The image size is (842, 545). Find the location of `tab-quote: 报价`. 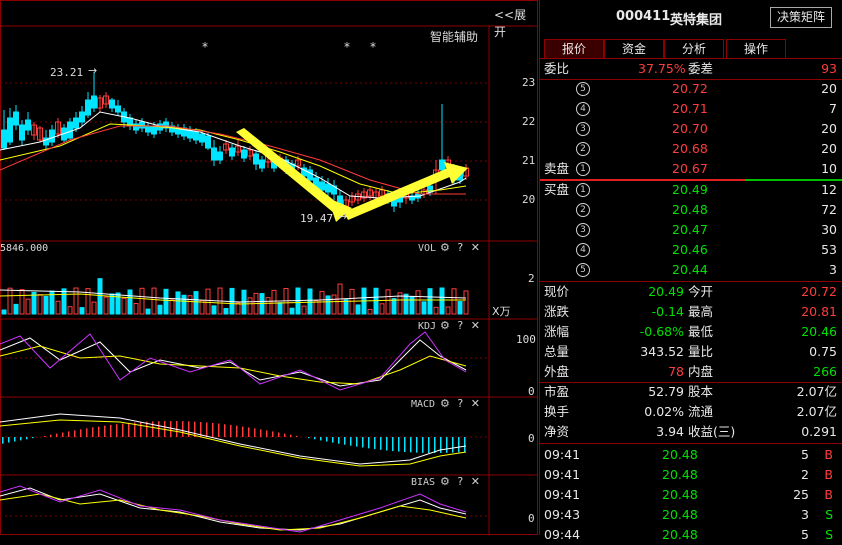

tab-quote: 报价 is located at coordinates (574, 48).